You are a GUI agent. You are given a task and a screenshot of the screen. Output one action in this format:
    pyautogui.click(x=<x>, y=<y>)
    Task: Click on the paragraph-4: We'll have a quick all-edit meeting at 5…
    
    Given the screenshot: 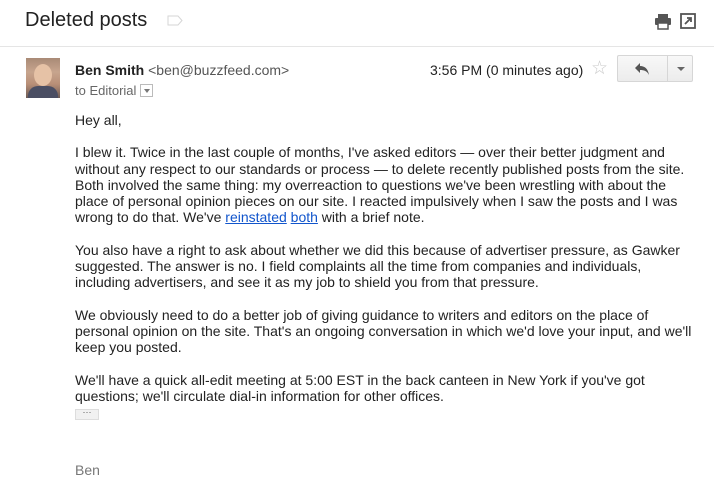 What is the action you would take?
    pyautogui.click(x=360, y=387)
    